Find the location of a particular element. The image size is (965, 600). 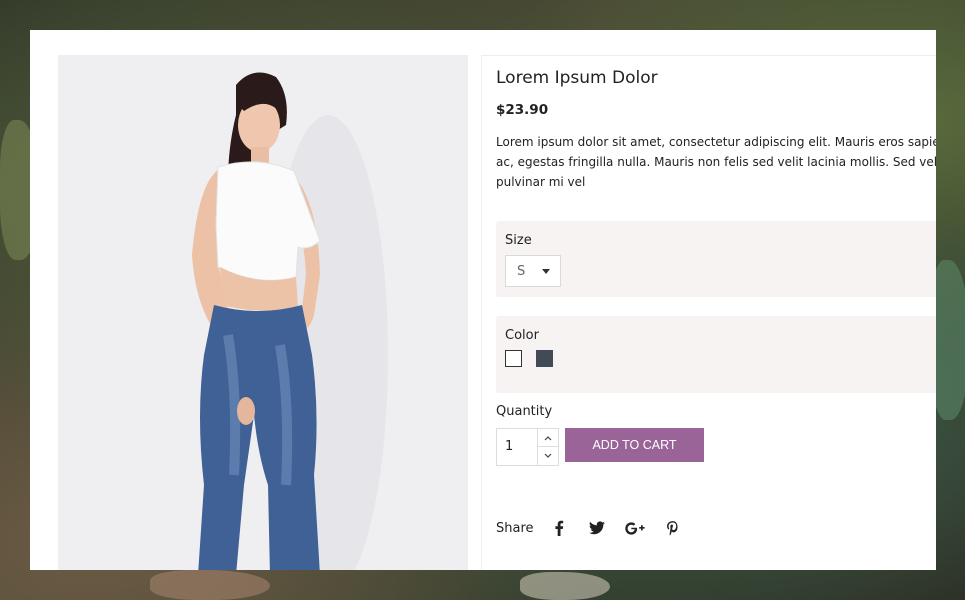

color-swatch-dark-gray is located at coordinates (544, 358).